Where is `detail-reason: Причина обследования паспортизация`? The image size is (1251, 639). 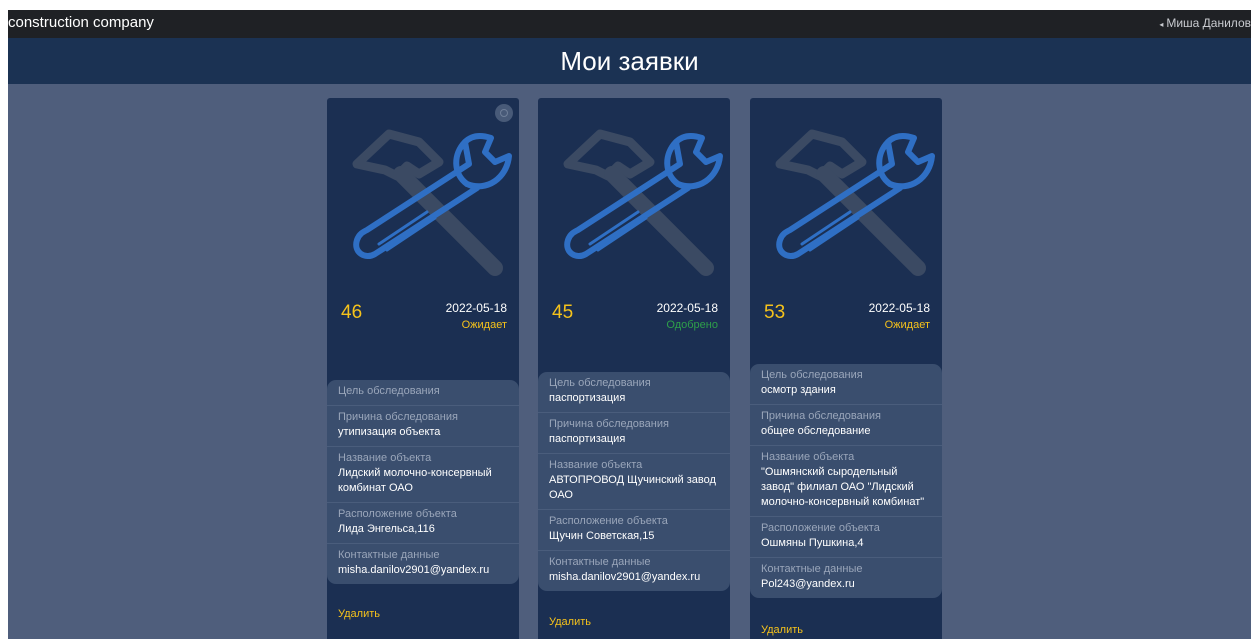 detail-reason: Причина обследования паспортизация is located at coordinates (634, 433).